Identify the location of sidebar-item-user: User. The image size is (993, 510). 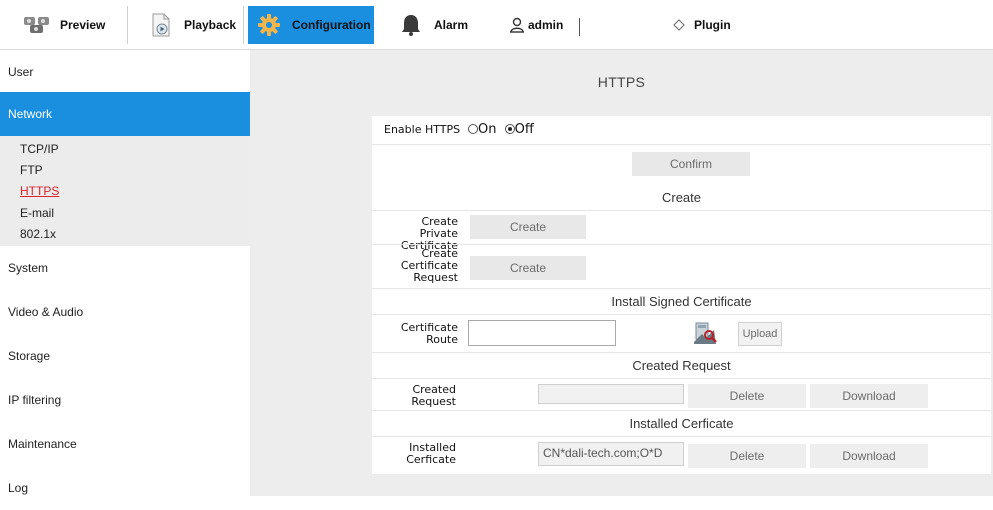
(125, 72).